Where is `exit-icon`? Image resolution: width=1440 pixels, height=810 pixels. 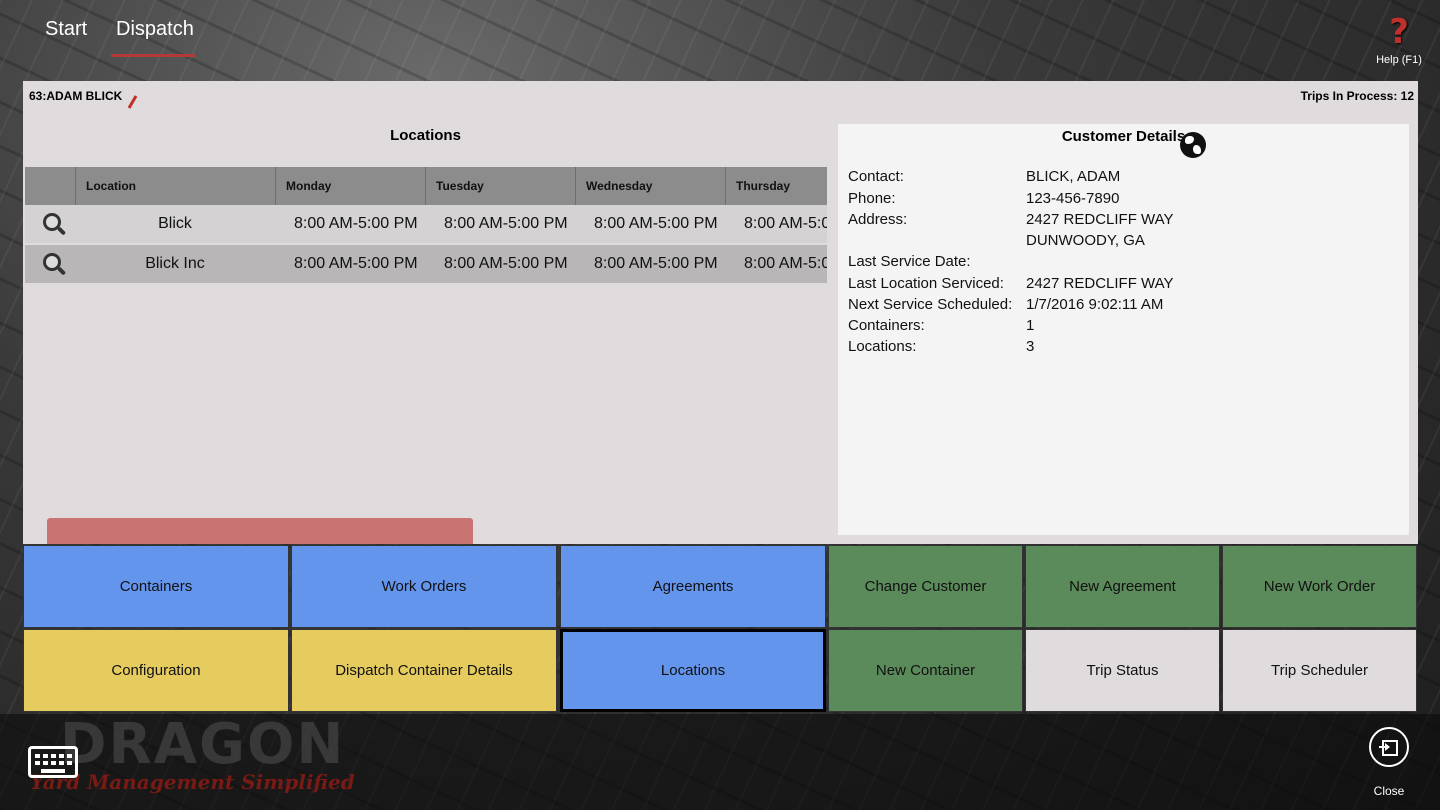
exit-icon is located at coordinates (1389, 747).